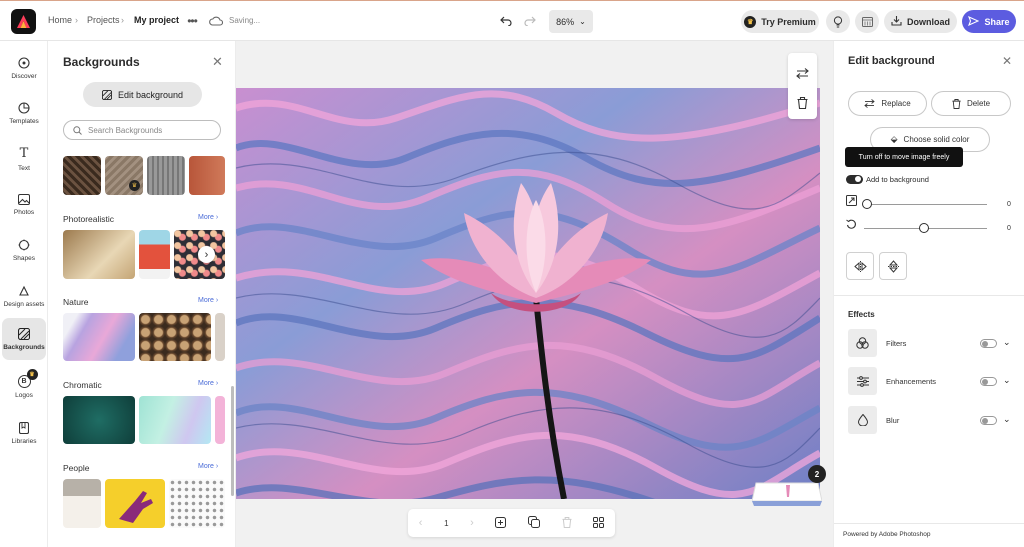 This screenshot has width=1024, height=547. What do you see at coordinates (103, 20) in the screenshot?
I see `breadcrumb-projects: Projects` at bounding box center [103, 20].